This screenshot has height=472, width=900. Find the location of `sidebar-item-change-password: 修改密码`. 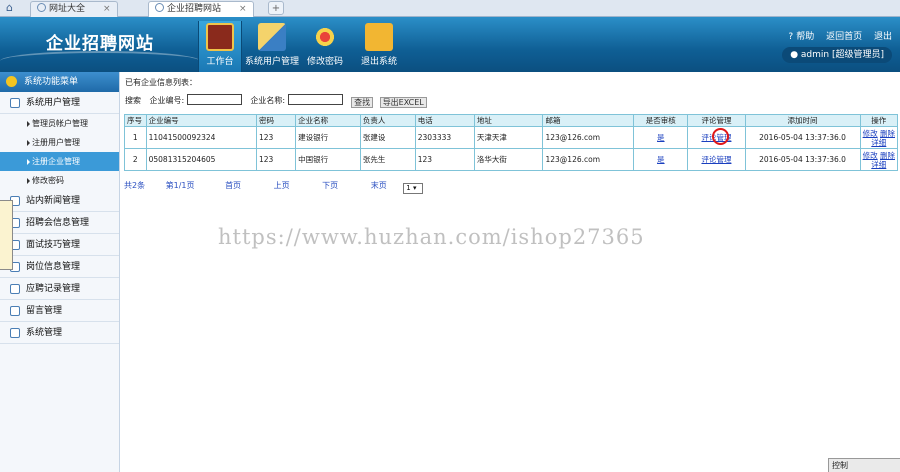

sidebar-item-change-password: 修改密码 is located at coordinates (59, 180).